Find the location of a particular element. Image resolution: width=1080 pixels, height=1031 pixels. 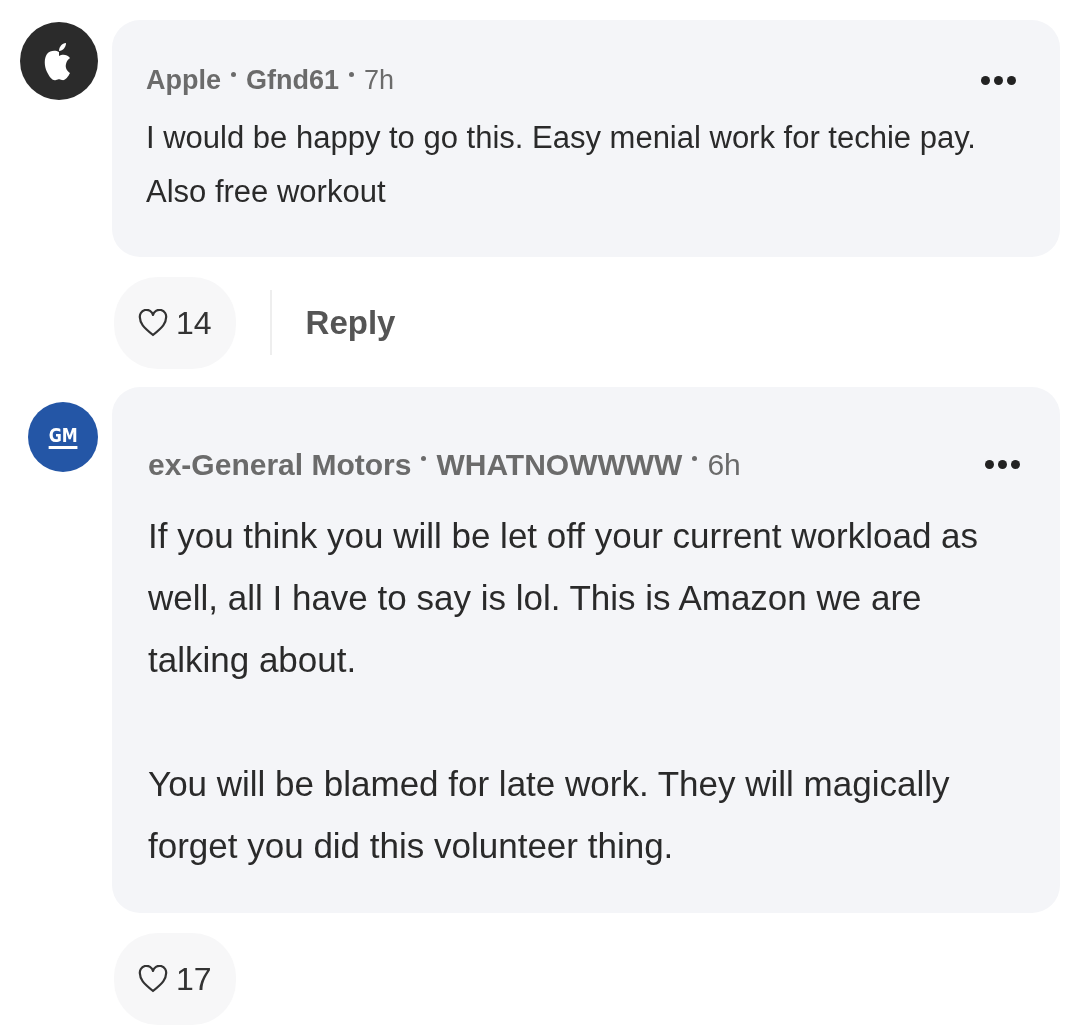

company-name: ex-General Motors is located at coordinates (280, 464).